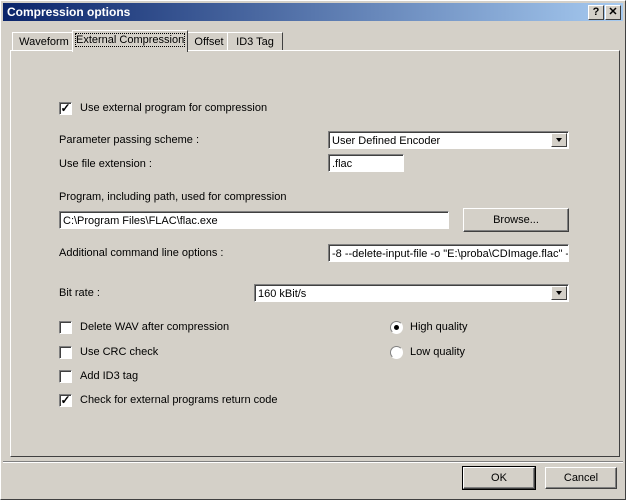 The width and height of the screenshot is (626, 500). I want to click on bitrate-label: Bit rate :, so click(79, 293).